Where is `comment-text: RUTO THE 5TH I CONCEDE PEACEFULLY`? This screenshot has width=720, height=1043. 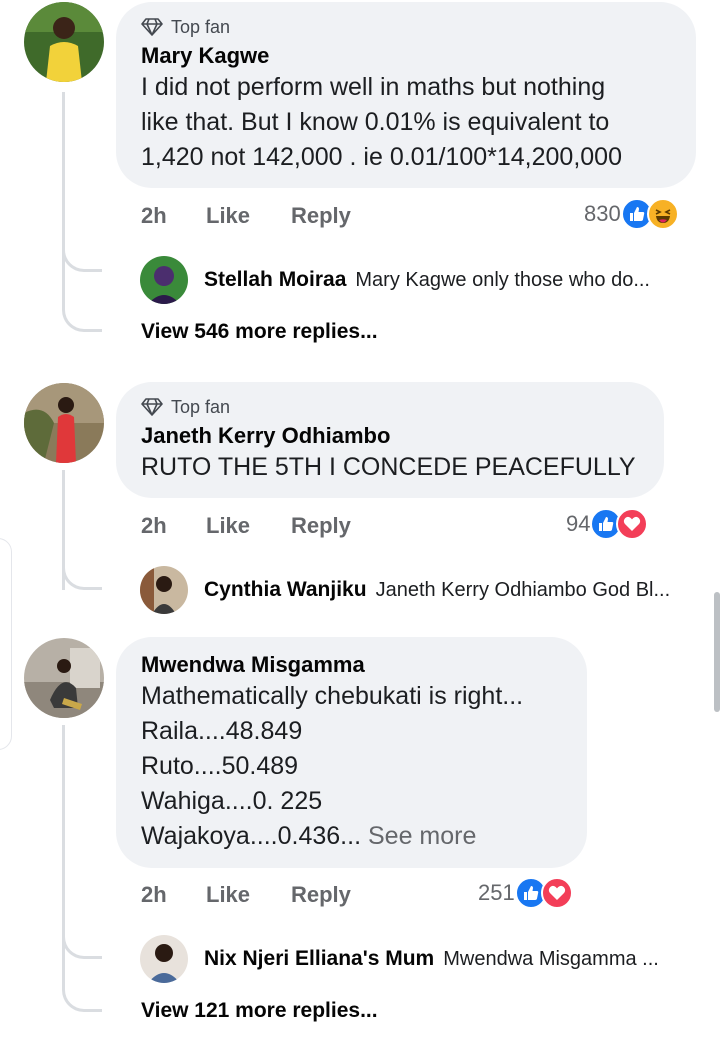 comment-text: RUTO THE 5TH I CONCEDE PEACEFULLY is located at coordinates (388, 467).